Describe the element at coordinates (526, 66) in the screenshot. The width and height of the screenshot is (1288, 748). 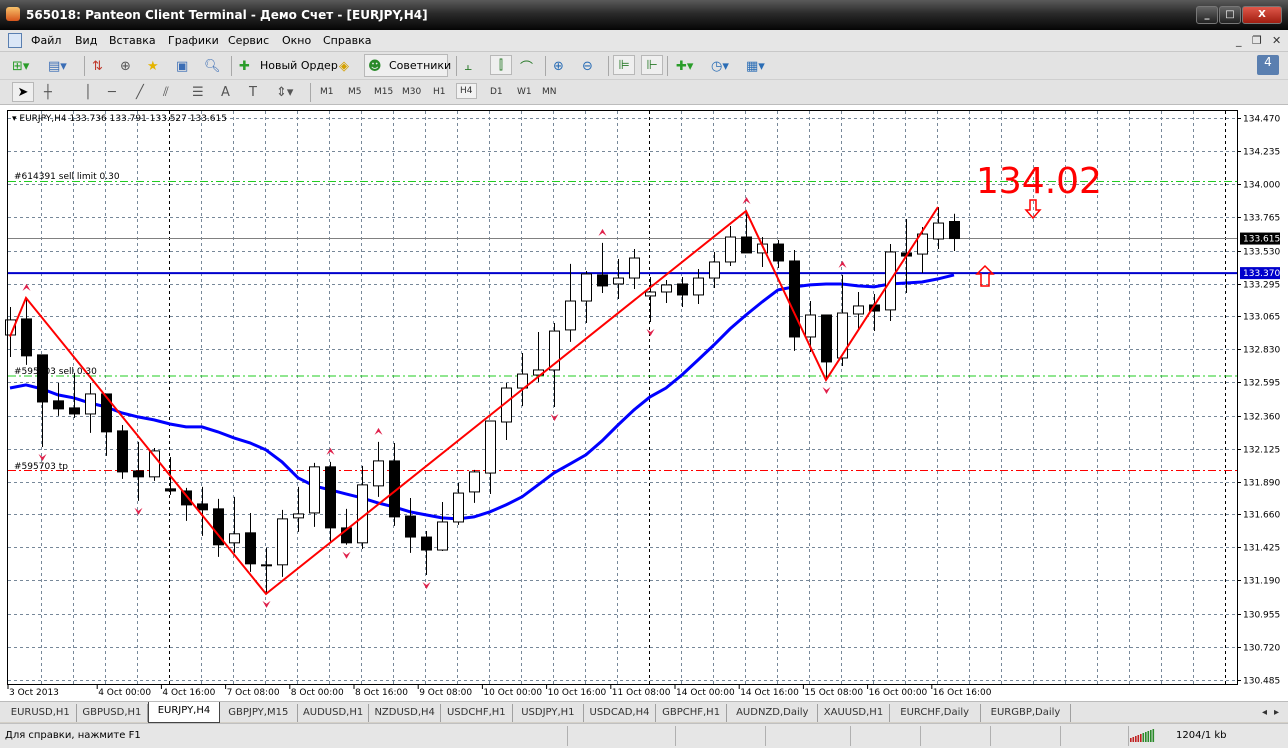
I see `line-chart-icon: ⌒` at that location.